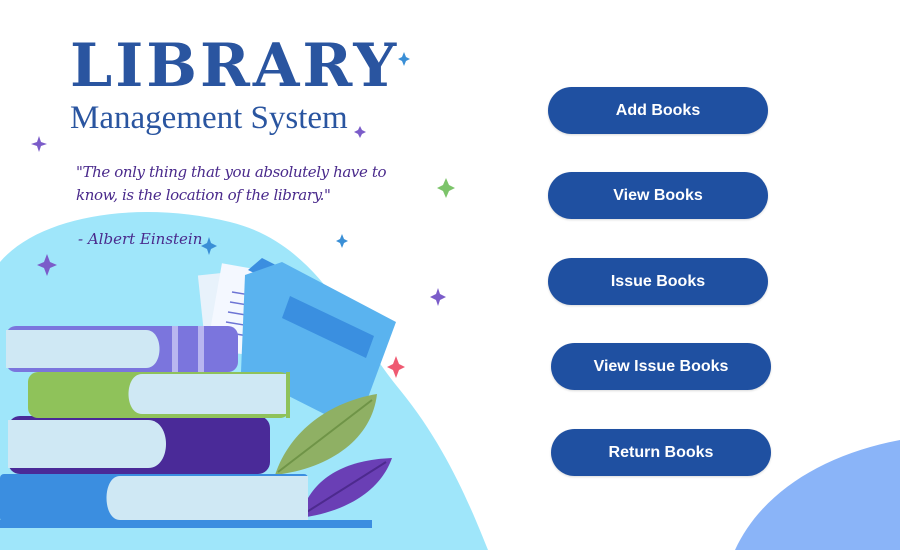  I want to click on book-lavender, so click(122, 349).